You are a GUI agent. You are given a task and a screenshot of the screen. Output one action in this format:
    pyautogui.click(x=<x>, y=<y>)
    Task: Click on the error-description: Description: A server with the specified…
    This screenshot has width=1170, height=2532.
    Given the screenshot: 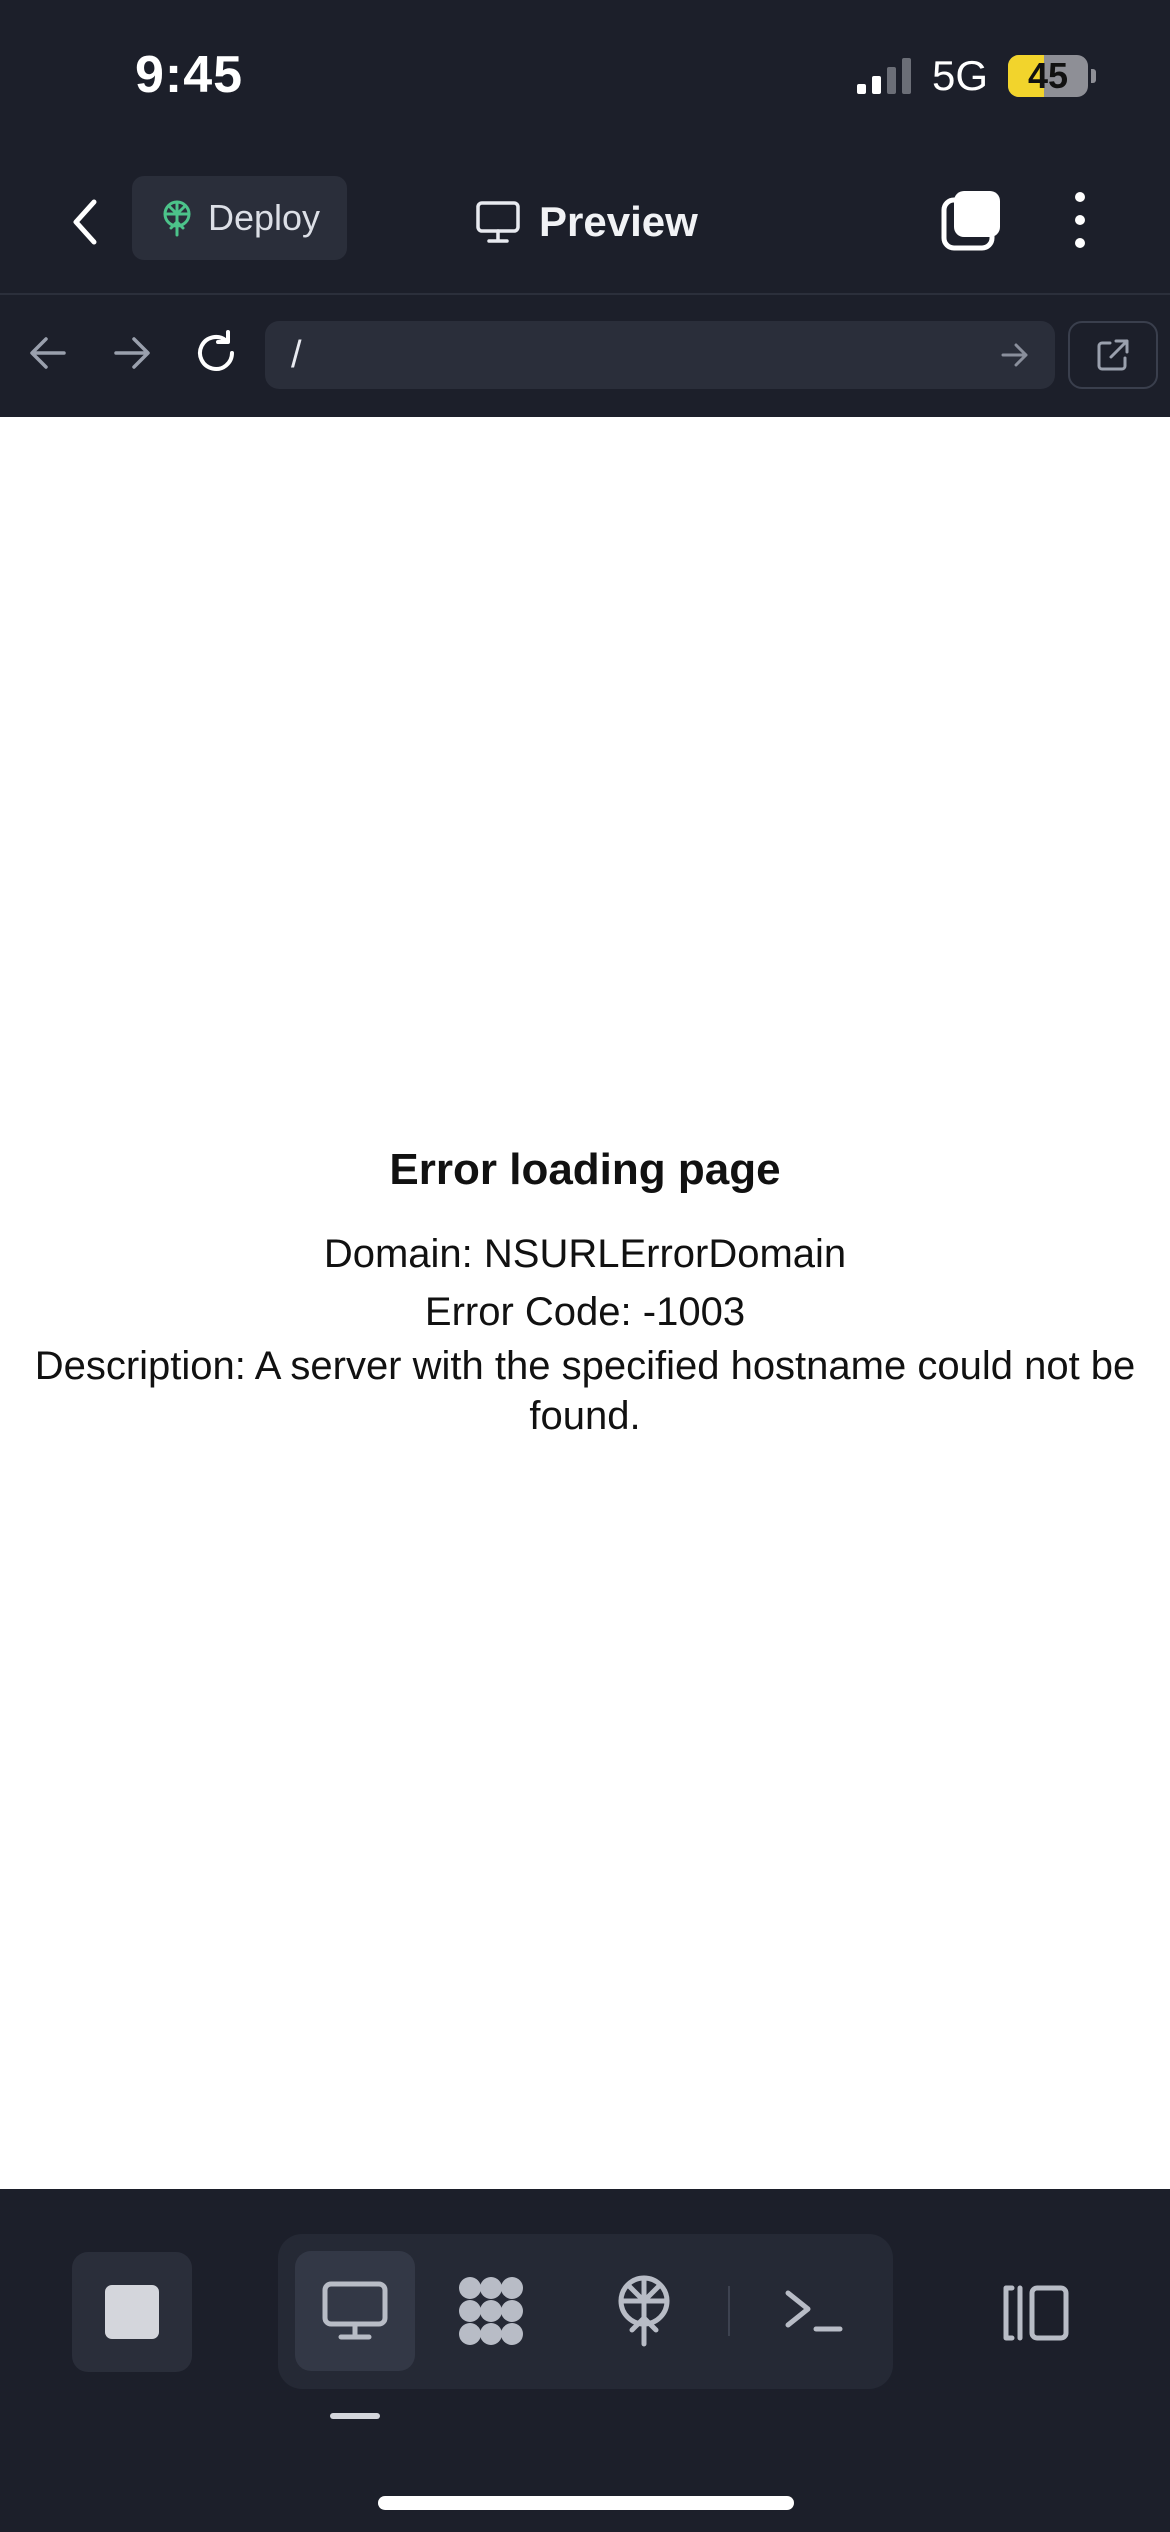 What is the action you would take?
    pyautogui.click(x=585, y=1391)
    